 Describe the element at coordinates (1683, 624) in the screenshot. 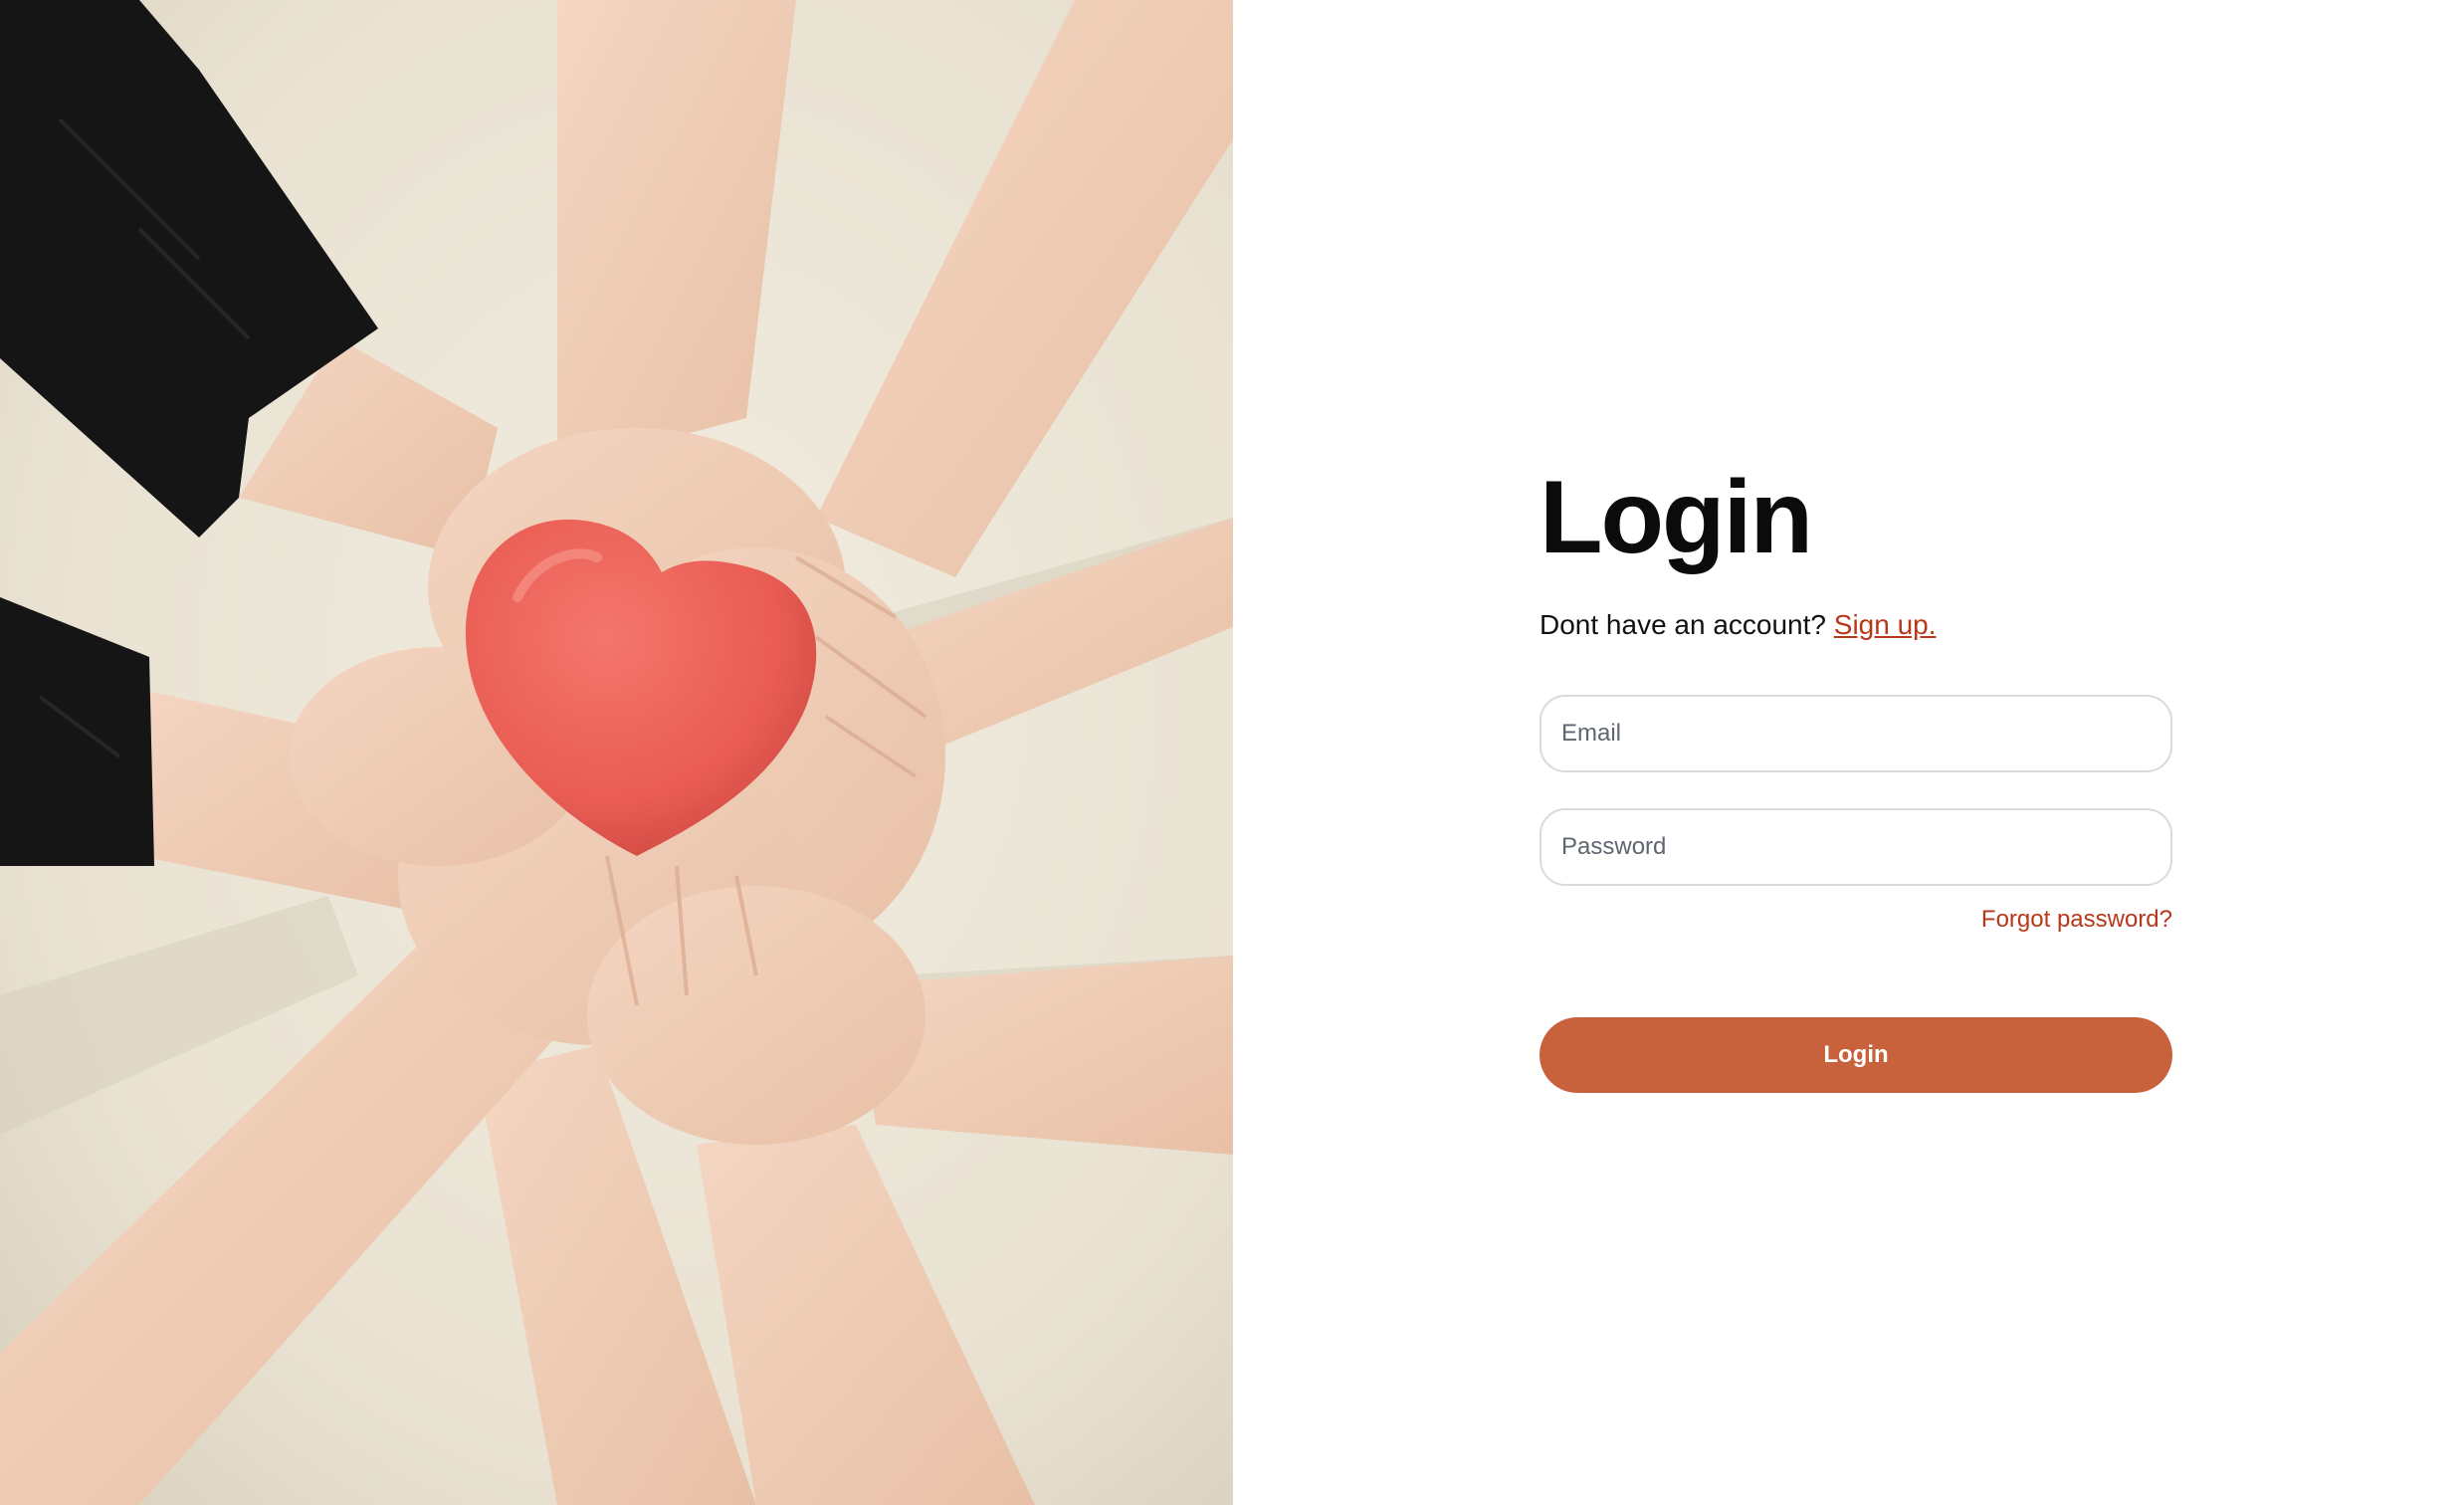

I see `signup-prompt-text: Dont have an account?` at that location.